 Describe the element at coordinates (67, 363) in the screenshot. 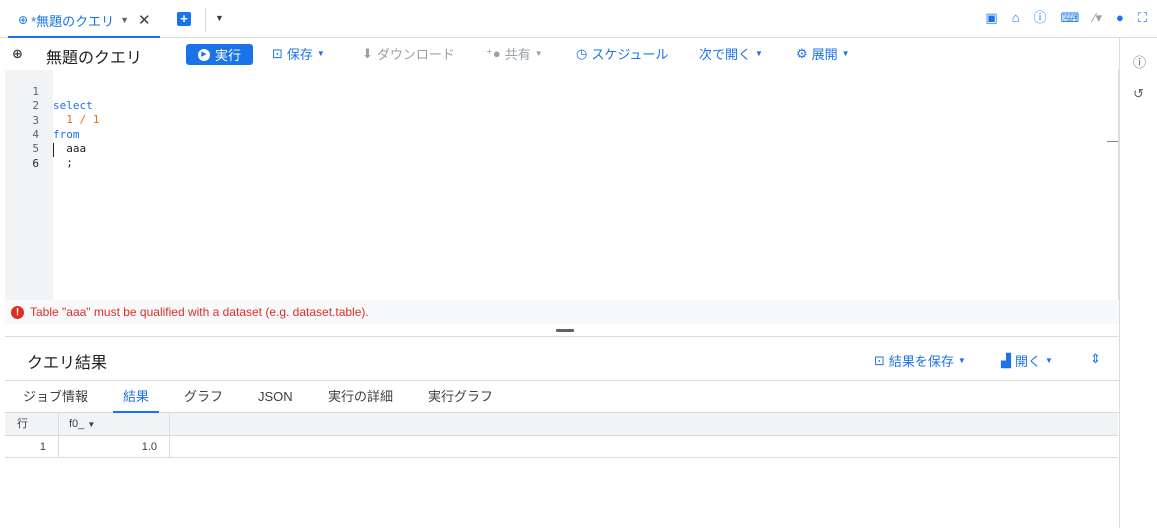

I see `results-title: クエリ結果` at that location.